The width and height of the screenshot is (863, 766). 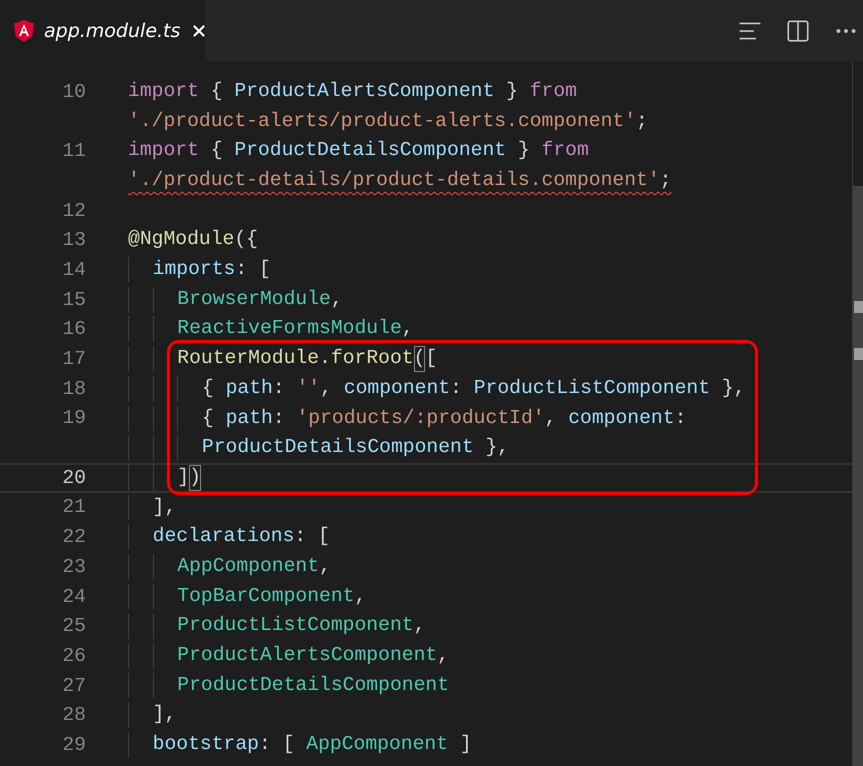 What do you see at coordinates (193, 239) in the screenshot?
I see `code-line: @NgModule({` at bounding box center [193, 239].